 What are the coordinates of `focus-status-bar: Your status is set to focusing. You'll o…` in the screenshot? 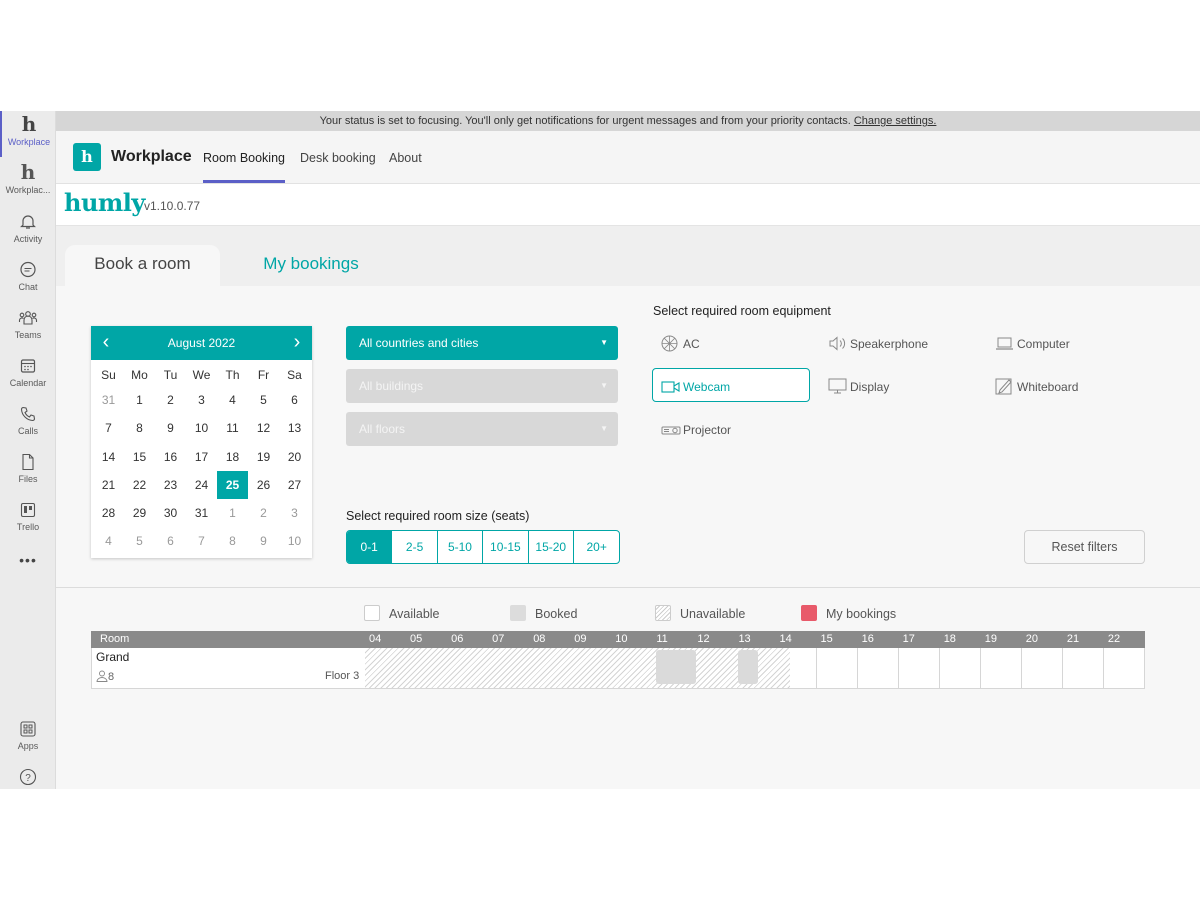 It's located at (628, 121).